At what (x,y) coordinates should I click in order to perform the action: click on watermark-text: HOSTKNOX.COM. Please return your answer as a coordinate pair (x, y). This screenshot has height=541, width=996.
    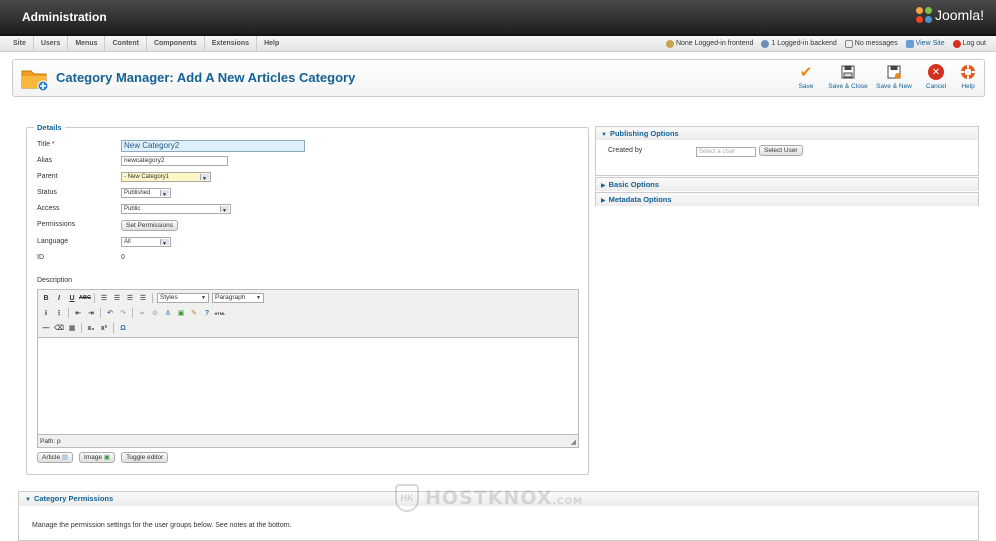
    Looking at the image, I should click on (504, 498).